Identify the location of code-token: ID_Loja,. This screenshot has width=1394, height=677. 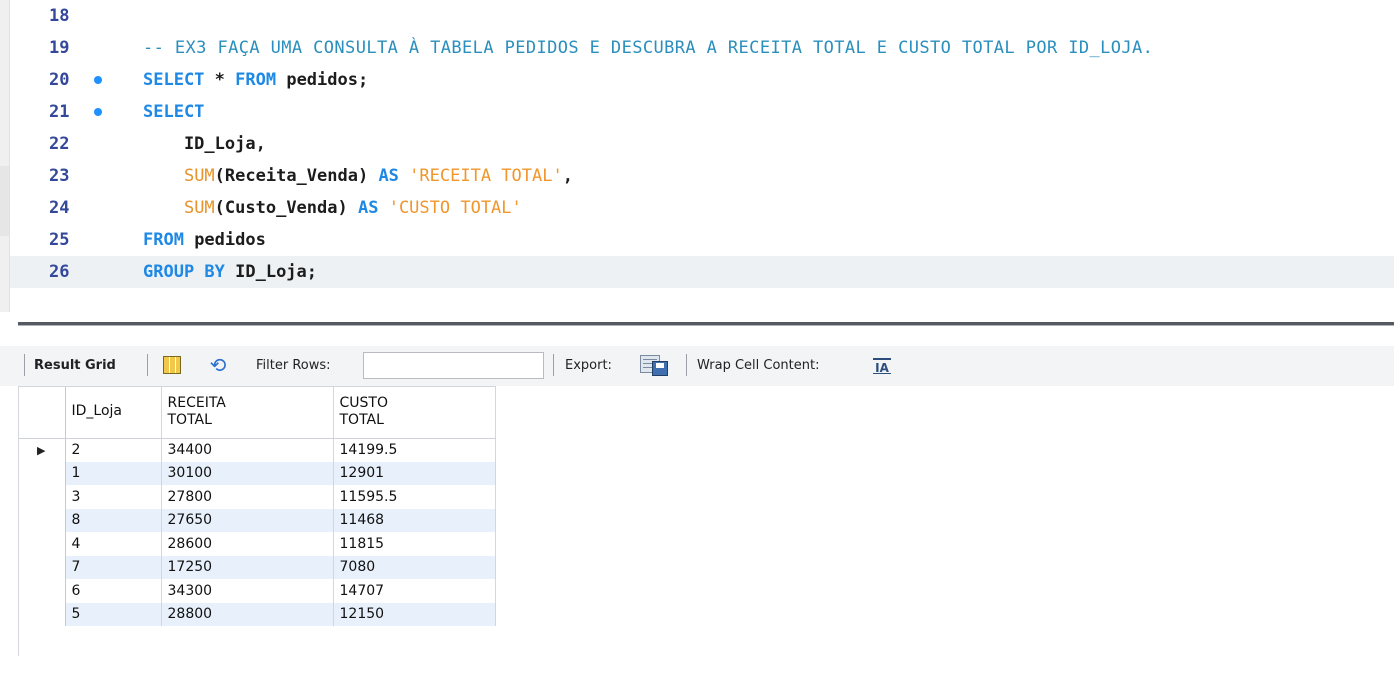
(204, 144).